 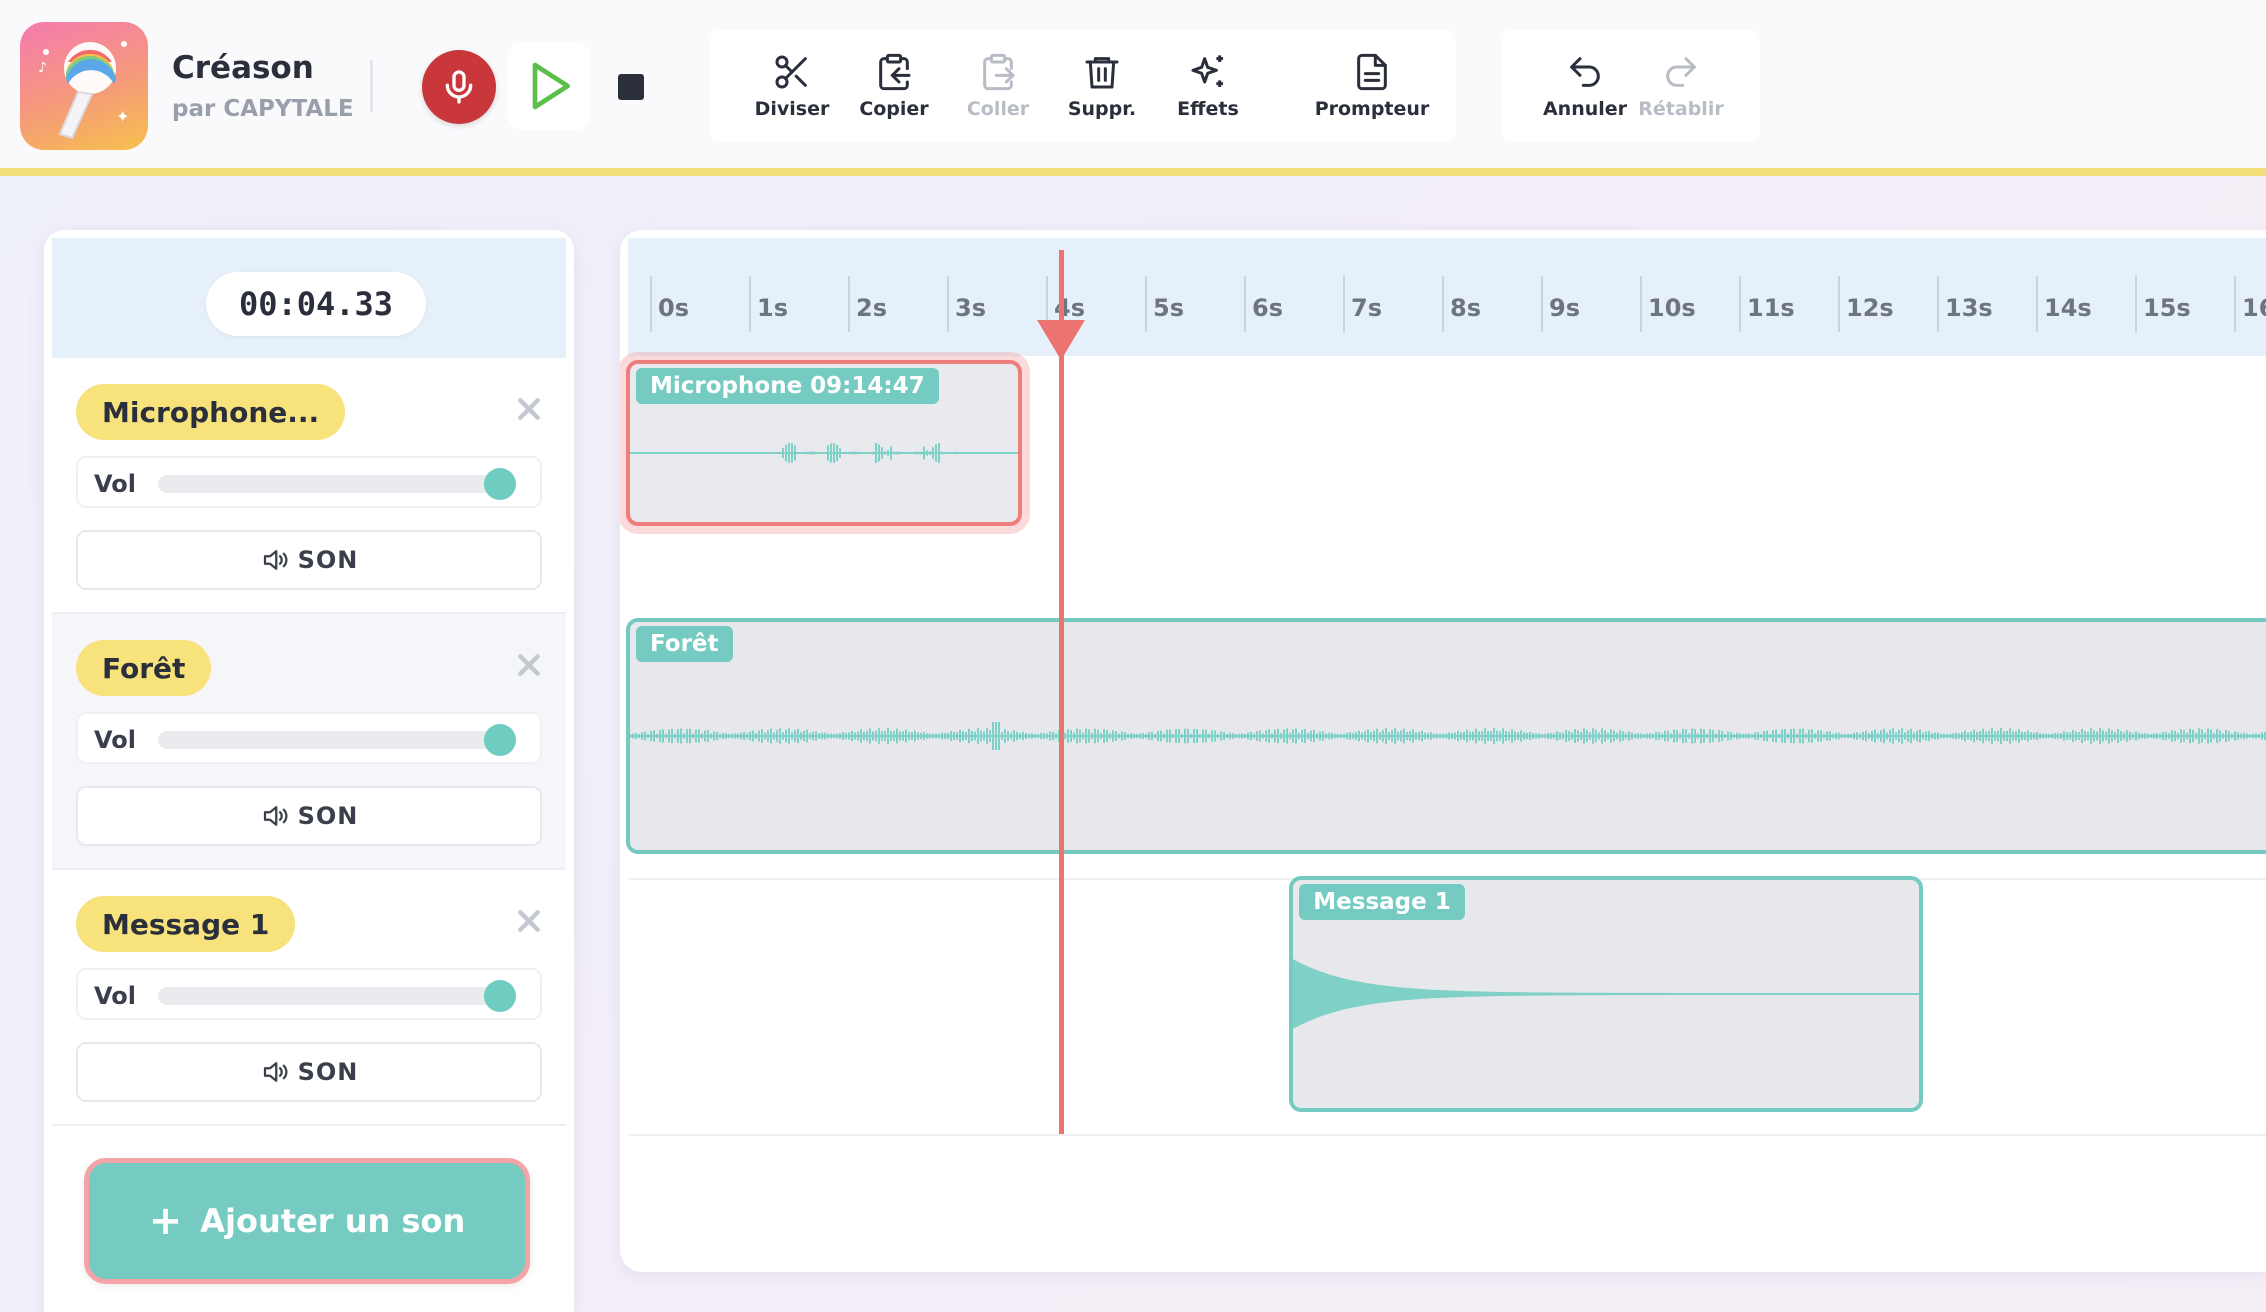 I want to click on prompter-button: Prompteur, so click(x=1372, y=86).